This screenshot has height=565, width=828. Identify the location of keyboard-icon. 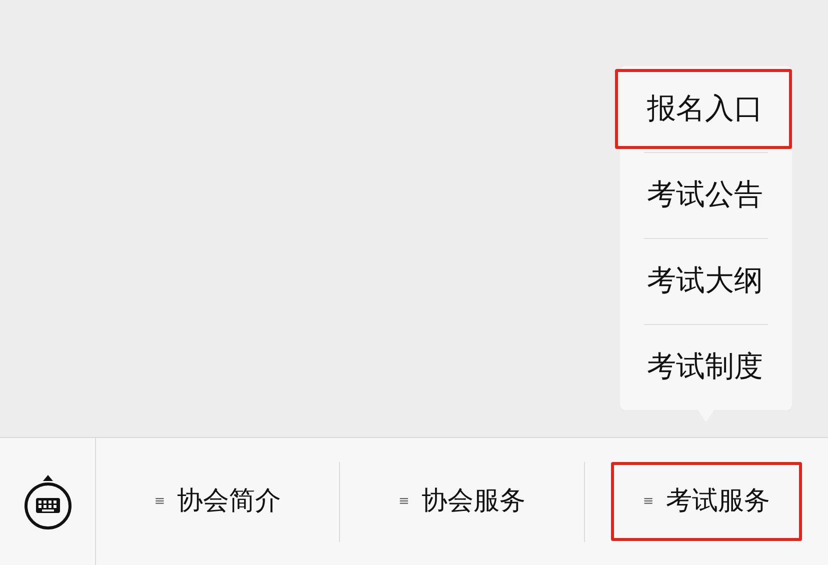
(48, 502).